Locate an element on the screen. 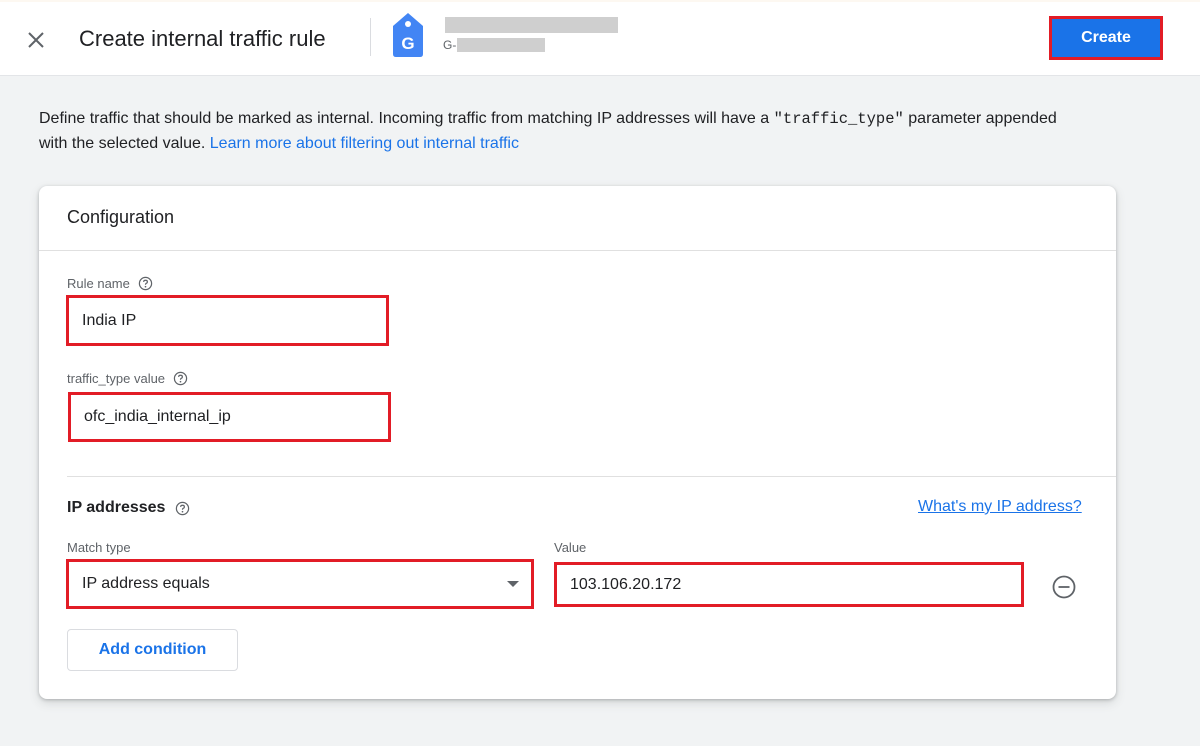  match-type-value: IP address equals is located at coordinates (300, 584).